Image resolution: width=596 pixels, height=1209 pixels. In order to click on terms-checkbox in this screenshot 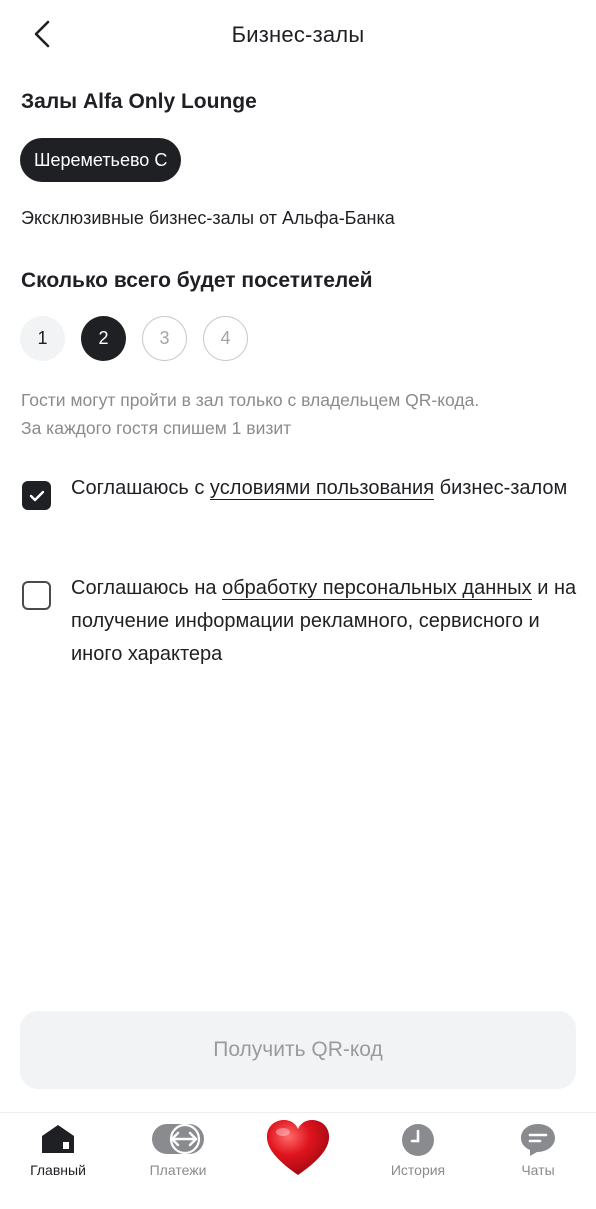, I will do `click(36, 495)`.